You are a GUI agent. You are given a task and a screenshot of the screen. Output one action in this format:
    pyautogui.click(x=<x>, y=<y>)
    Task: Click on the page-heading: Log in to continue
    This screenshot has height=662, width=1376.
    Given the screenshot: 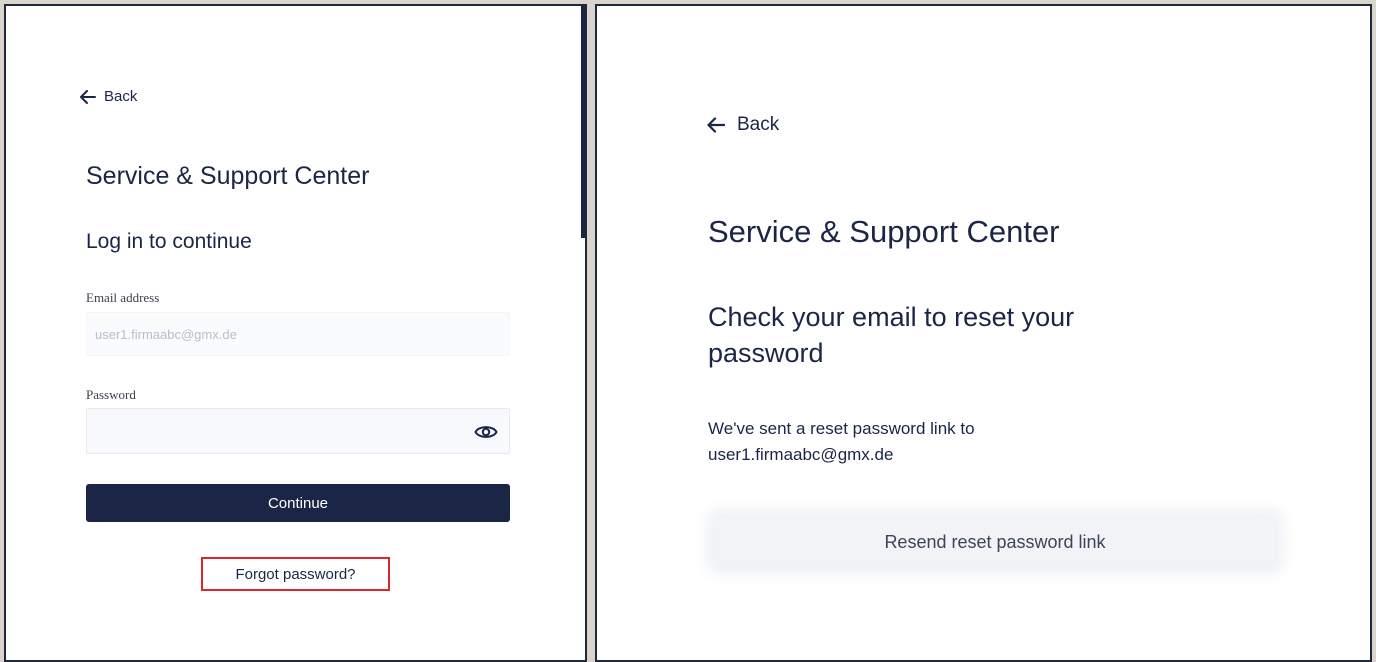 What is the action you would take?
    pyautogui.click(x=169, y=241)
    